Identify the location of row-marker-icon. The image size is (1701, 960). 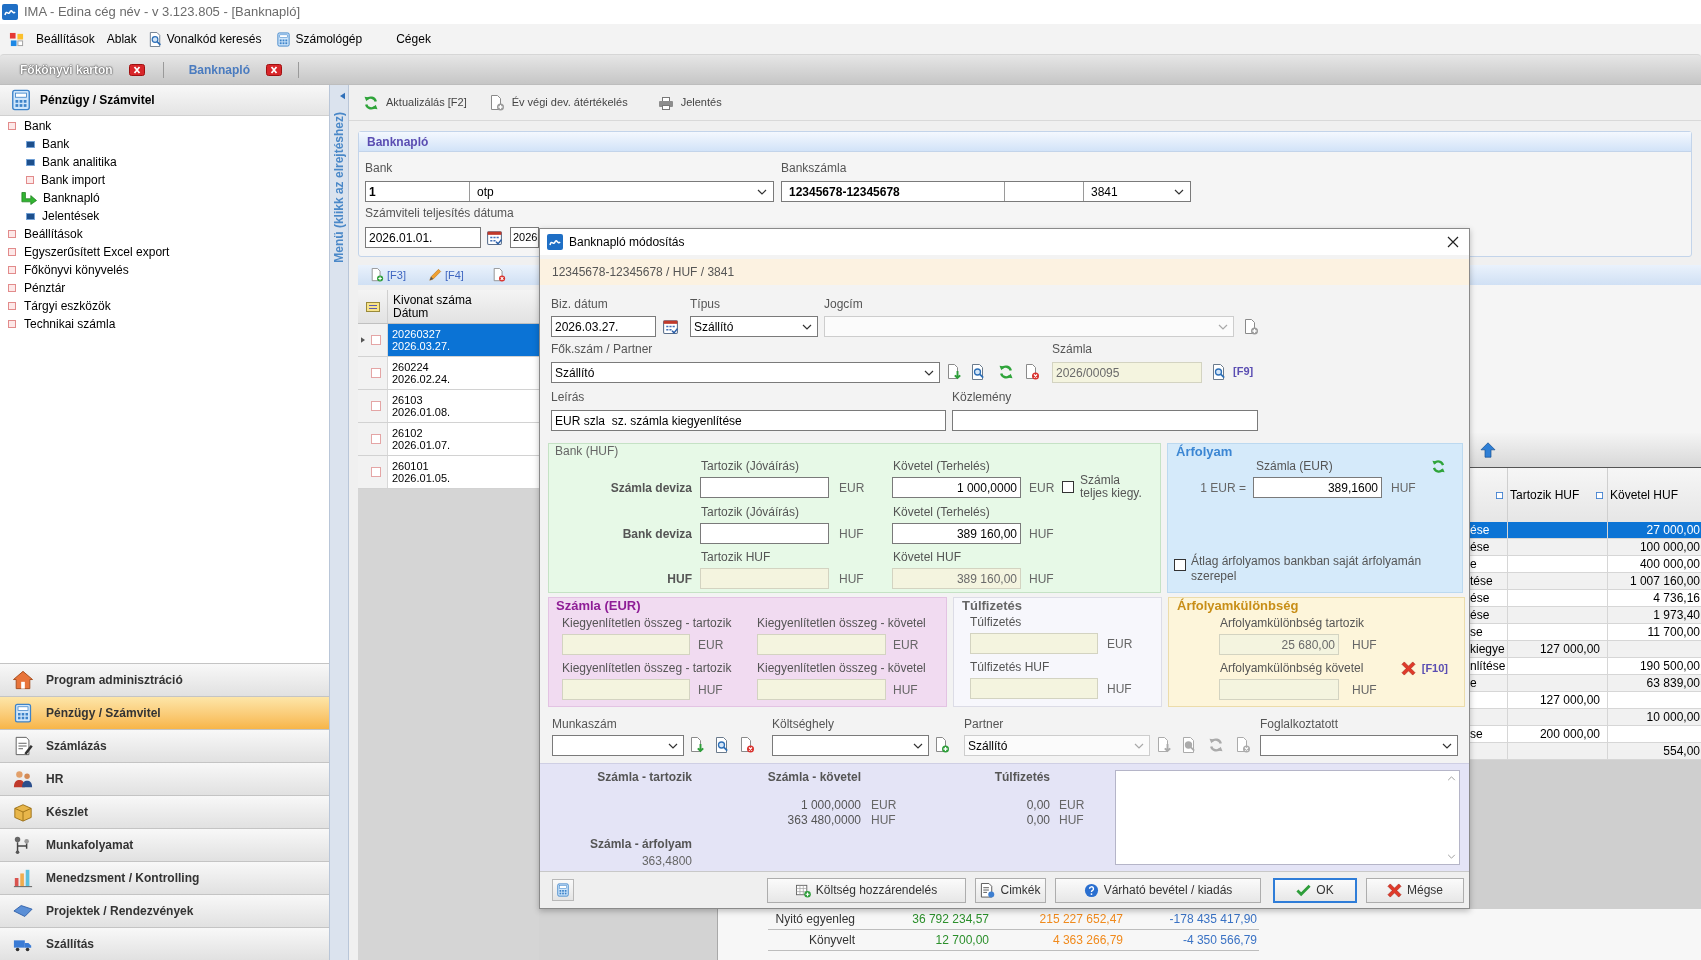
(376, 439).